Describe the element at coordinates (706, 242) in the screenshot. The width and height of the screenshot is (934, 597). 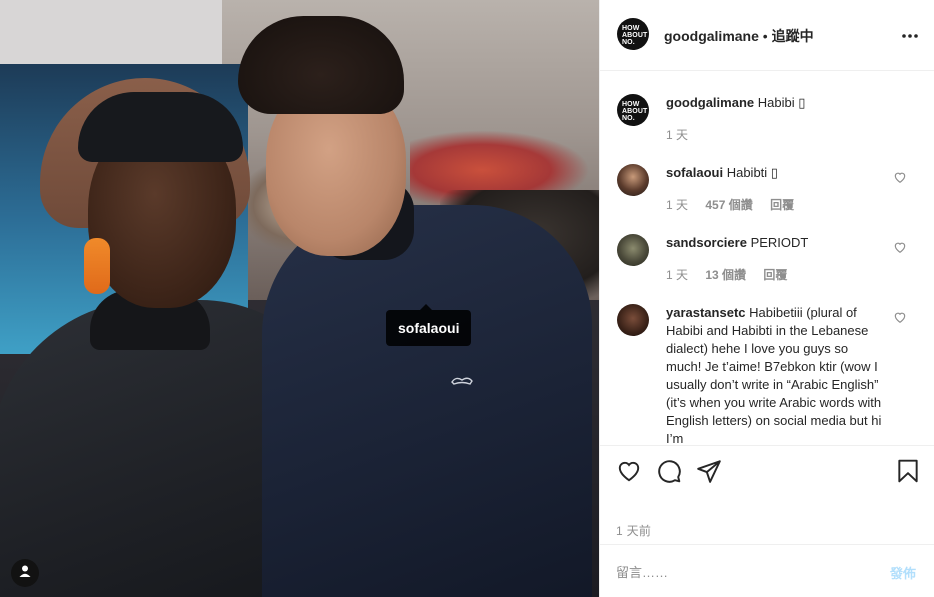
I see `comment-username: sandsorciere` at that location.